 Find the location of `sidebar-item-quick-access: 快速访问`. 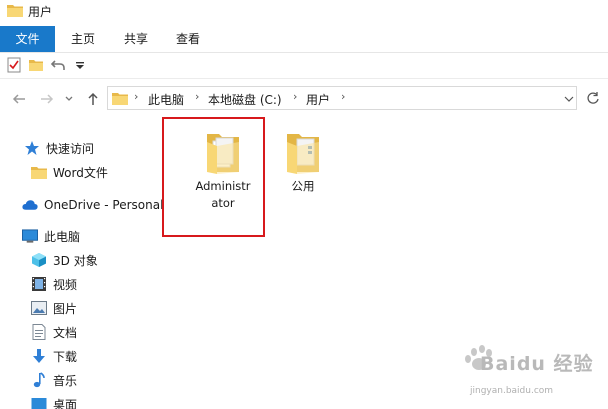

sidebar-item-quick-access: 快速访问 is located at coordinates (59, 148).